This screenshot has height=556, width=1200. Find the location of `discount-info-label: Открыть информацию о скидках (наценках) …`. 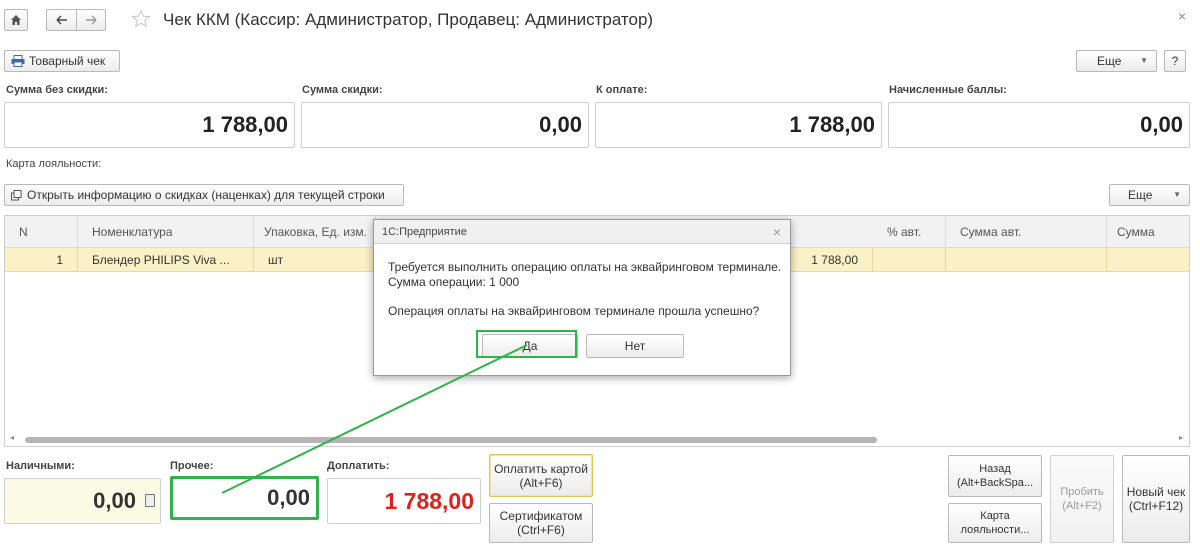

discount-info-label: Открыть информацию о скидках (наценках) … is located at coordinates (206, 195).